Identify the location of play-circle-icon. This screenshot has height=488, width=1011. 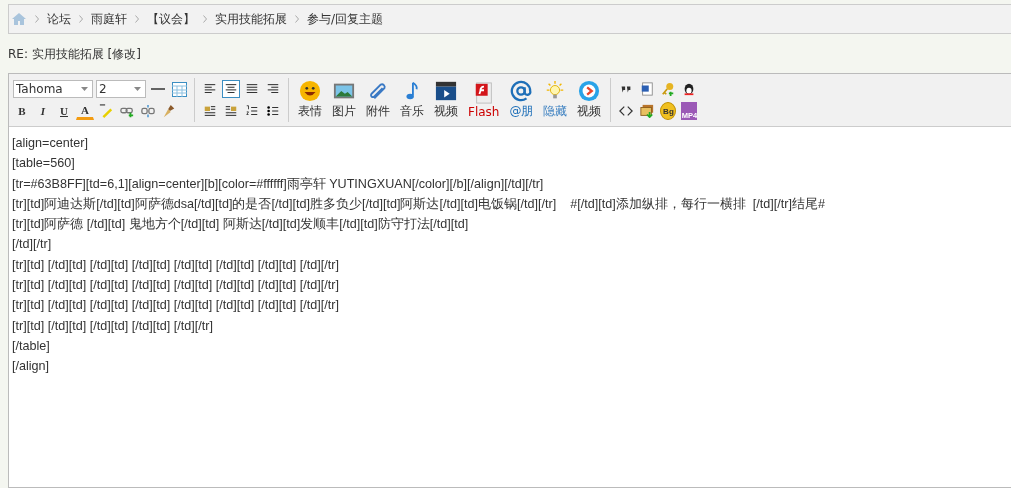
(589, 91).